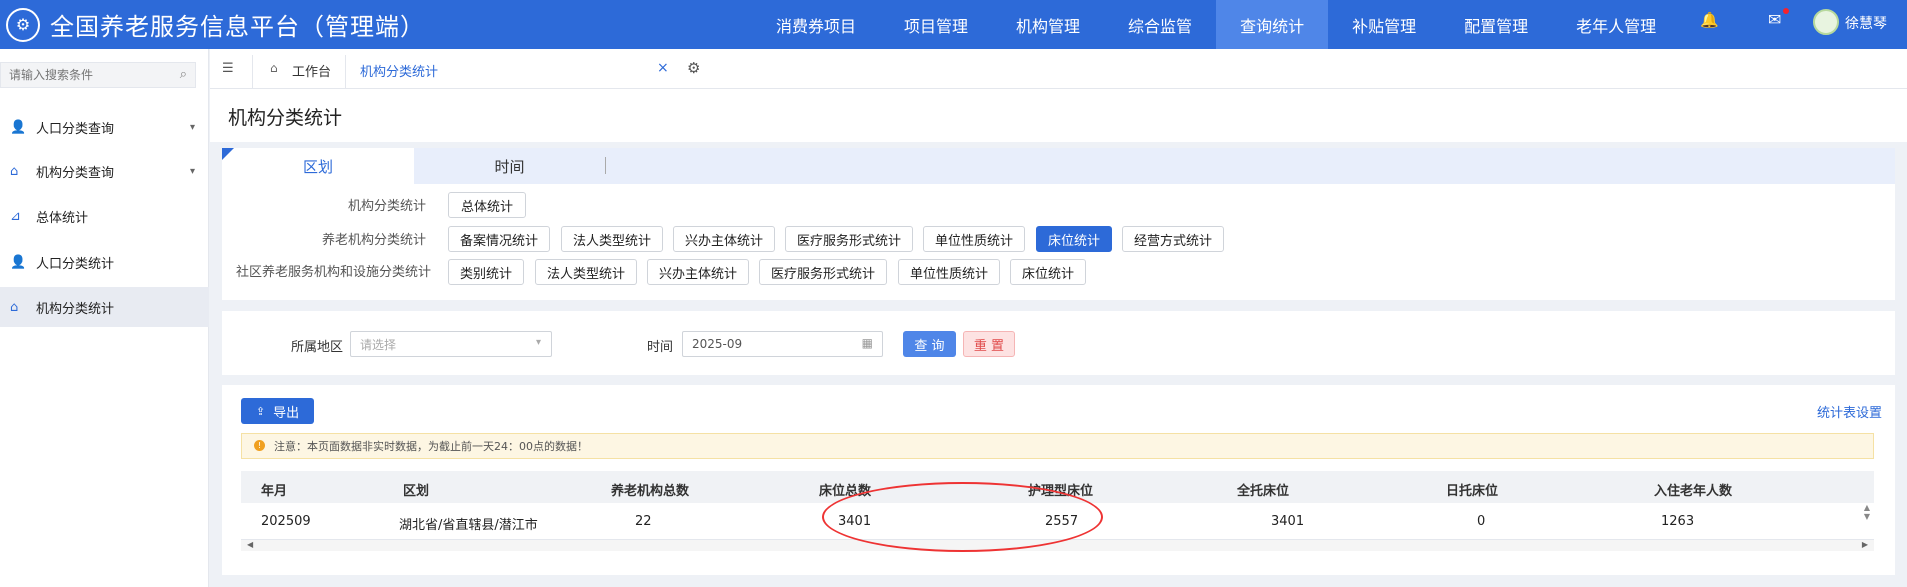 This screenshot has height=587, width=1907. Describe the element at coordinates (782, 344) in the screenshot. I see `time-picker: 2025-09 ▦` at that location.